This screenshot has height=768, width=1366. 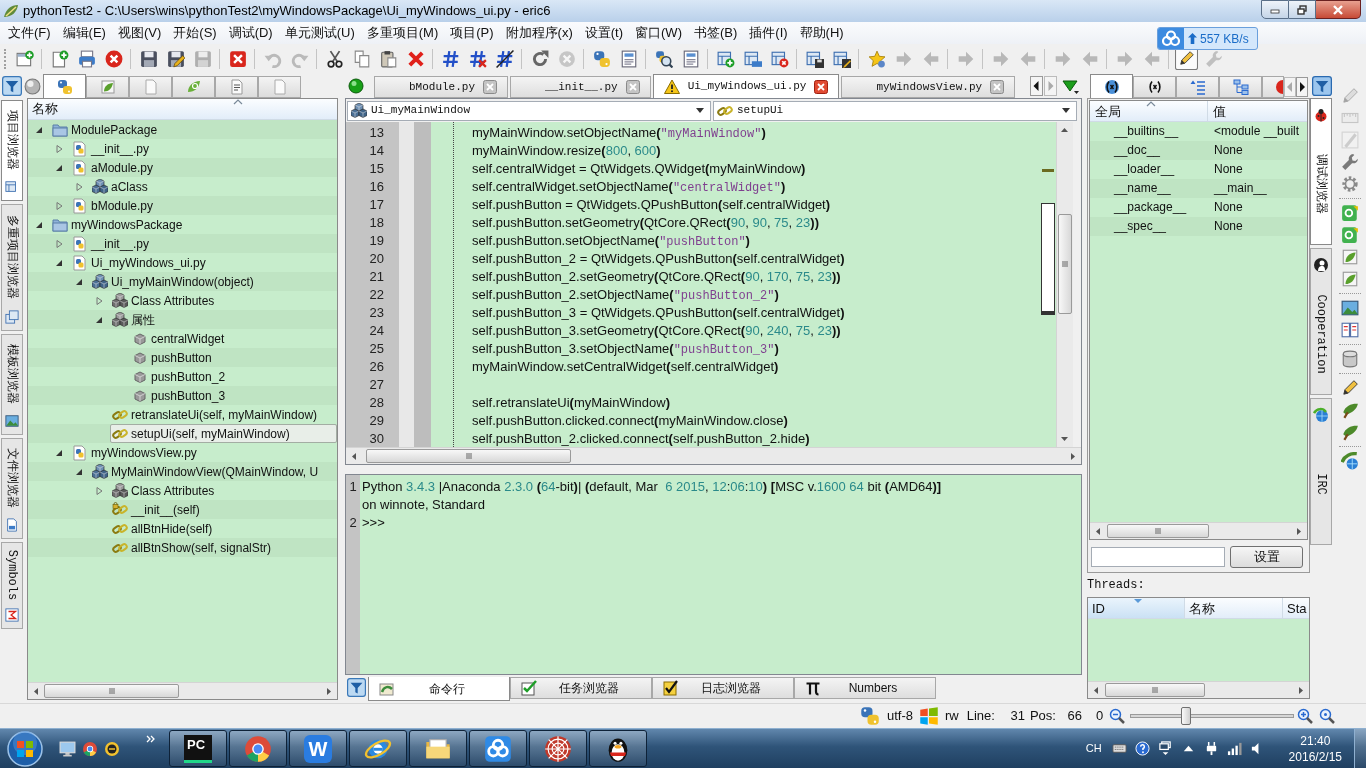 I want to click on tree-item: centralWidget, so click(x=233, y=338).